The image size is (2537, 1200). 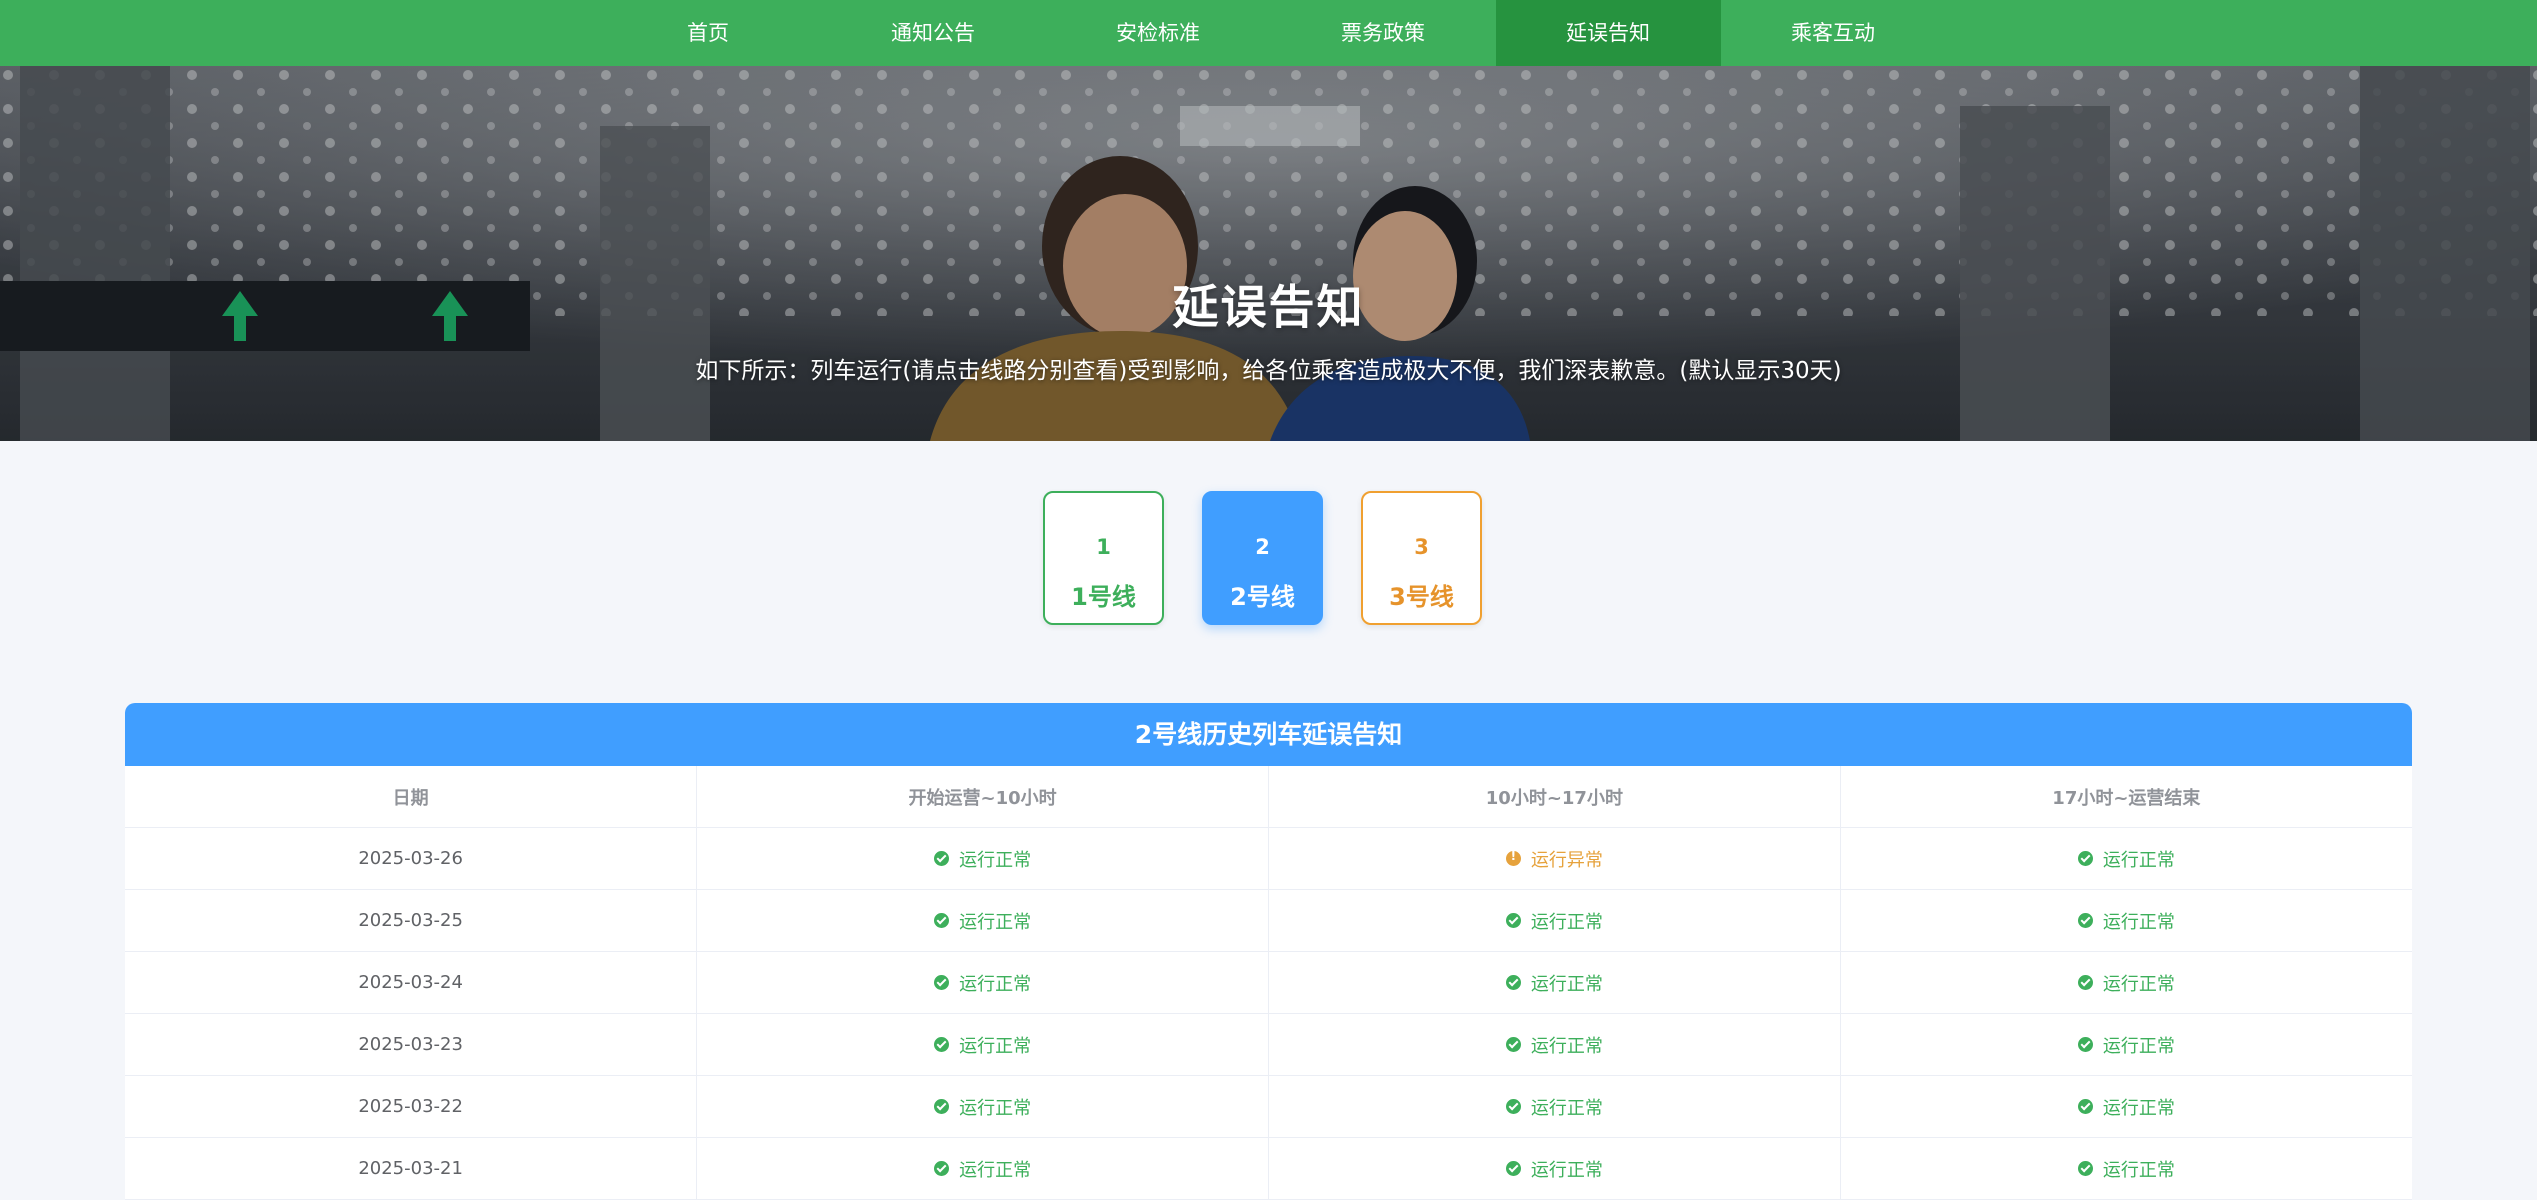 What do you see at coordinates (1383, 33) in the screenshot?
I see `nav-item-ticketing: 票务政策` at bounding box center [1383, 33].